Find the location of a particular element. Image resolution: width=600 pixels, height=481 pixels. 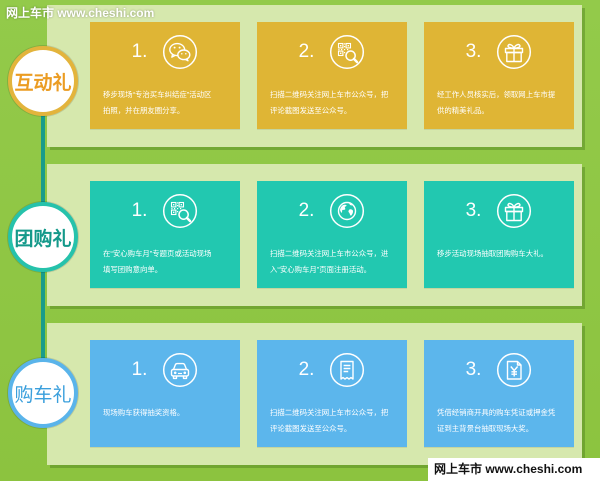

step-description-line: 拍照，并在朋友圈分享。 is located at coordinates (144, 110).